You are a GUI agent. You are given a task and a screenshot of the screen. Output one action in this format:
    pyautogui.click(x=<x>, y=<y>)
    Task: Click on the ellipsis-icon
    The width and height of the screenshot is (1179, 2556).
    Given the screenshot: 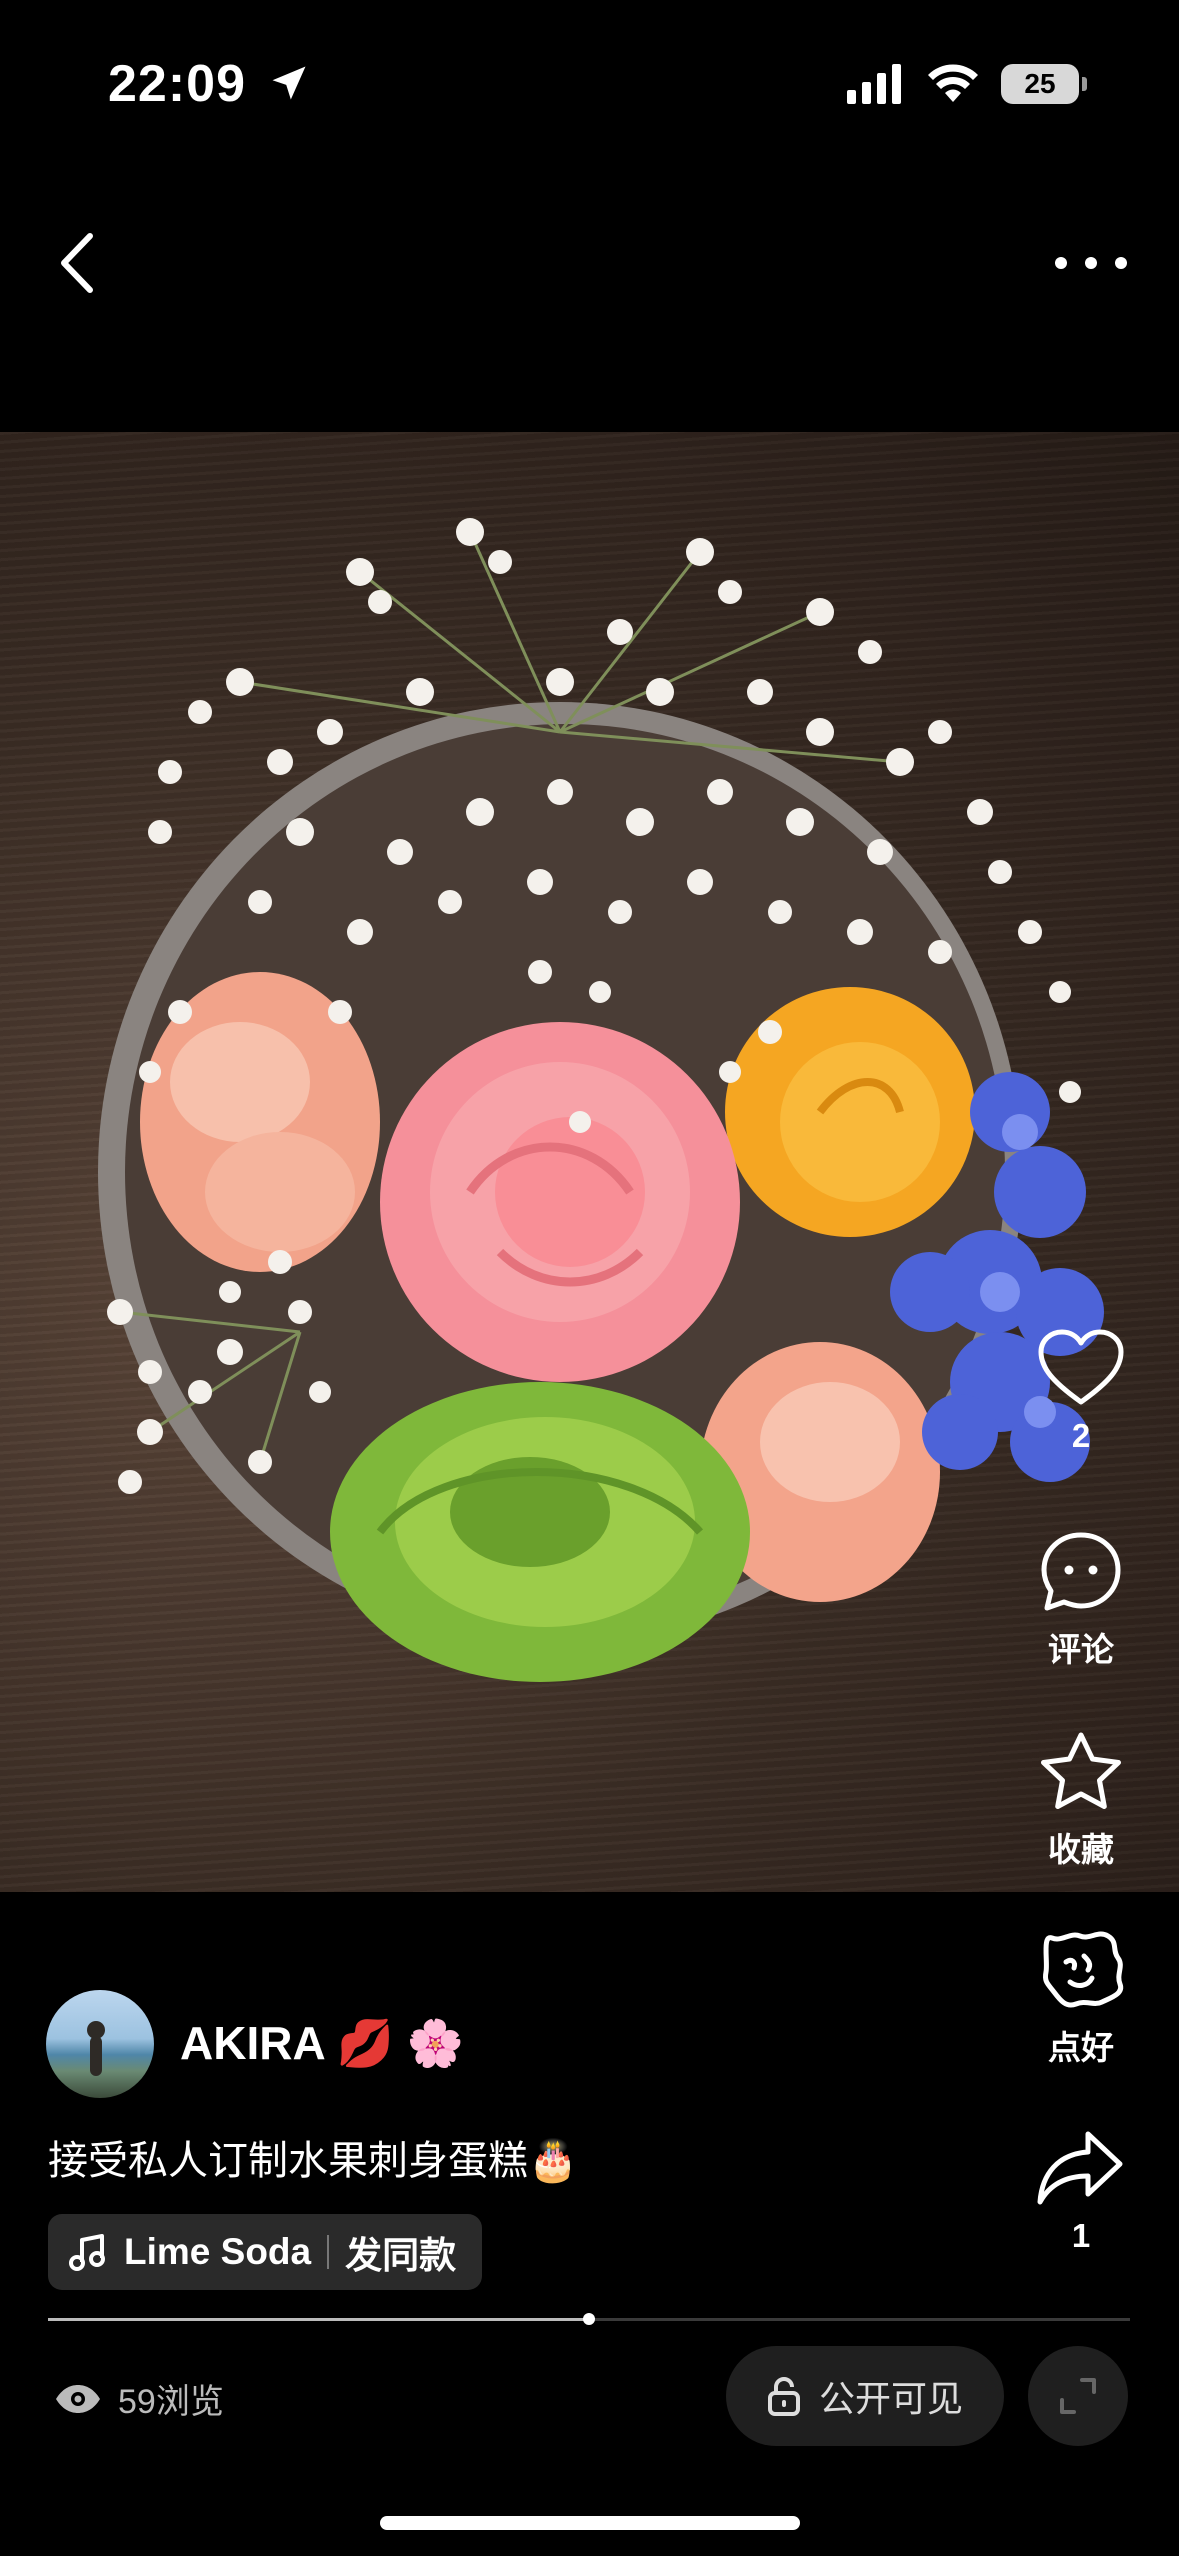 What is the action you would take?
    pyautogui.click(x=1091, y=263)
    